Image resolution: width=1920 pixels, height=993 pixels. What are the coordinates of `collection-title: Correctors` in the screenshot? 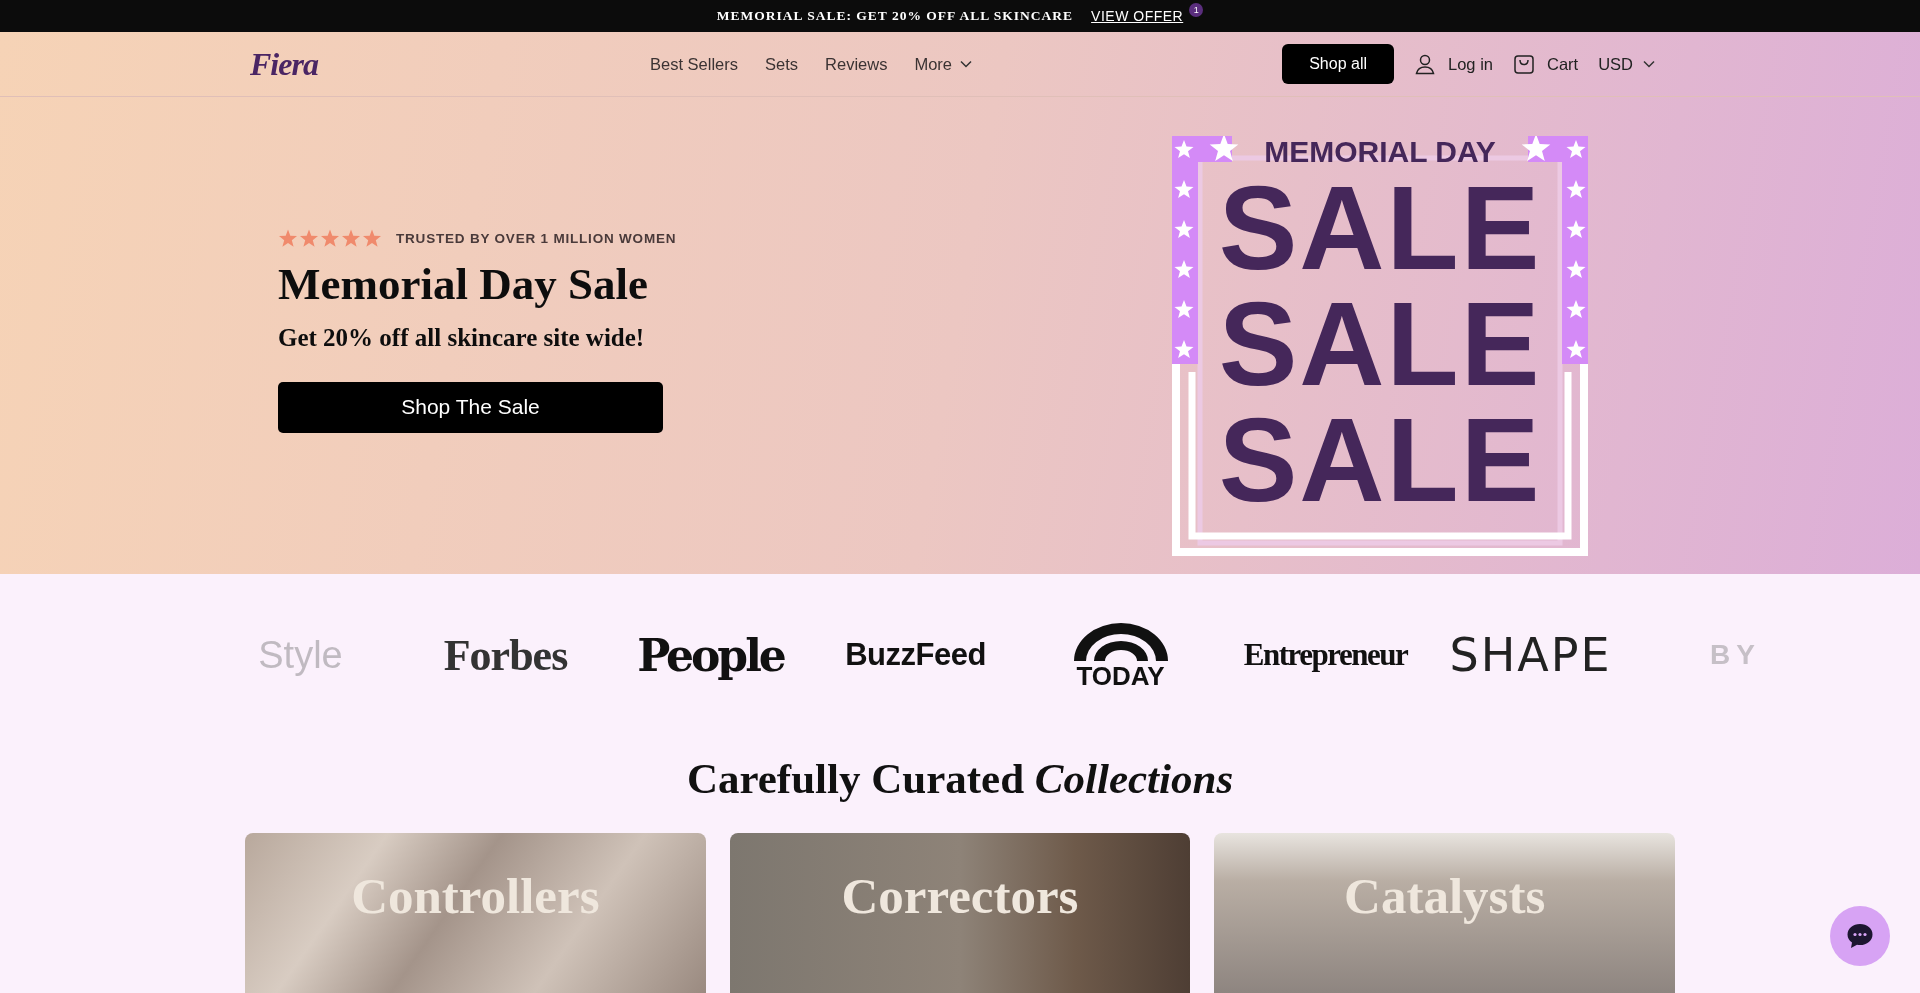 It's located at (960, 896).